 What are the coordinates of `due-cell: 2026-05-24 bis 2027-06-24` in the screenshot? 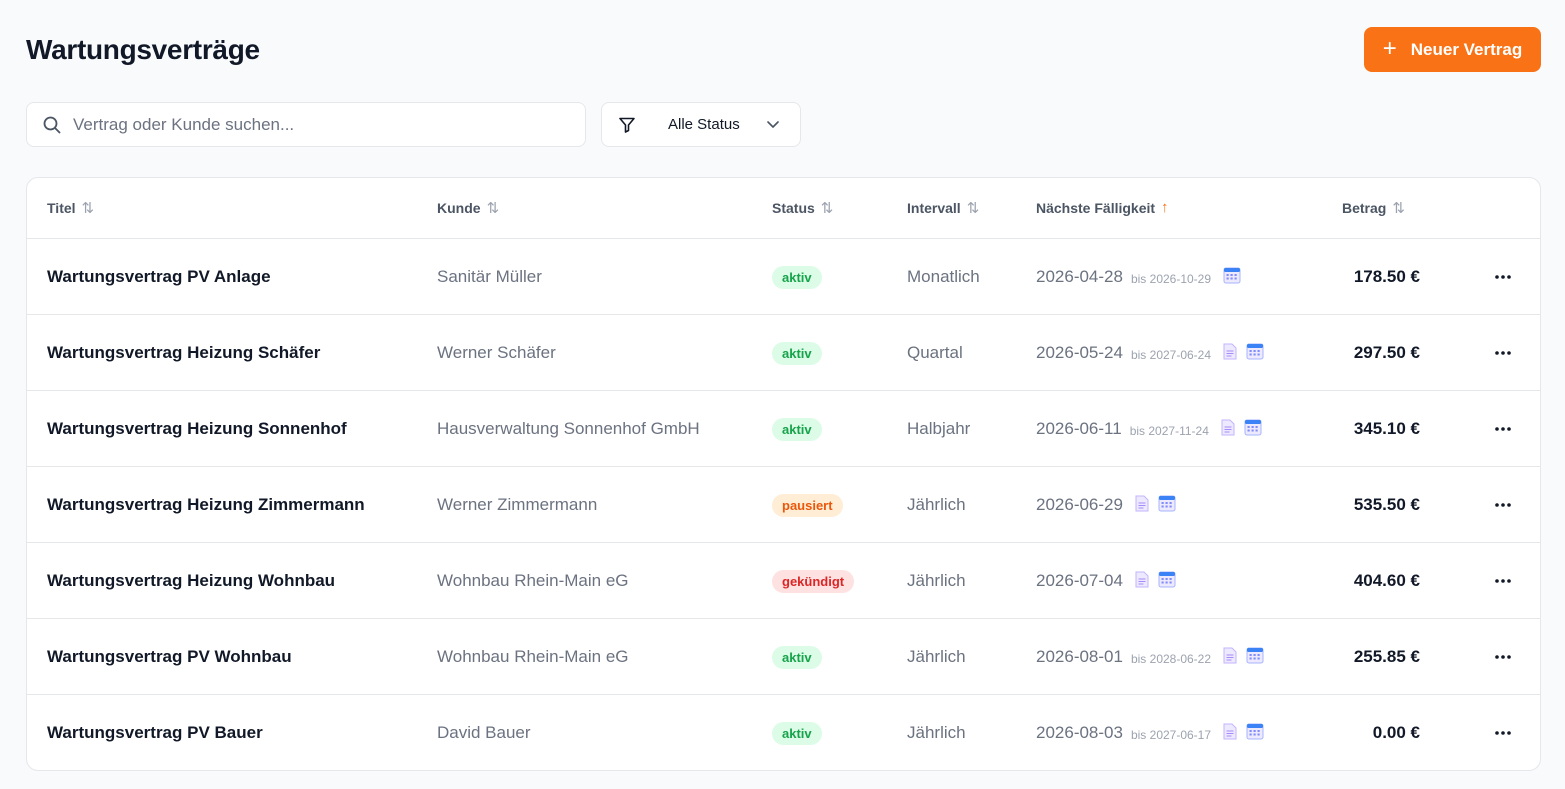 It's located at (1150, 353).